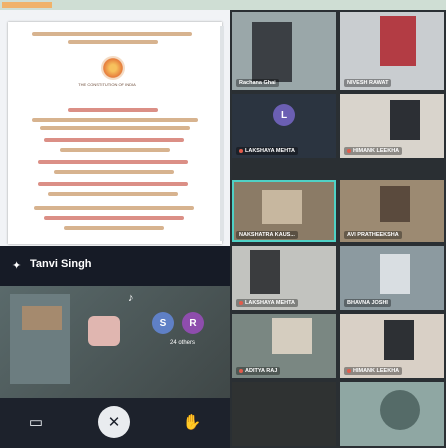 This screenshot has height=448, width=446. Describe the element at coordinates (284, 115) in the screenshot. I see `participant-avatar: L` at that location.